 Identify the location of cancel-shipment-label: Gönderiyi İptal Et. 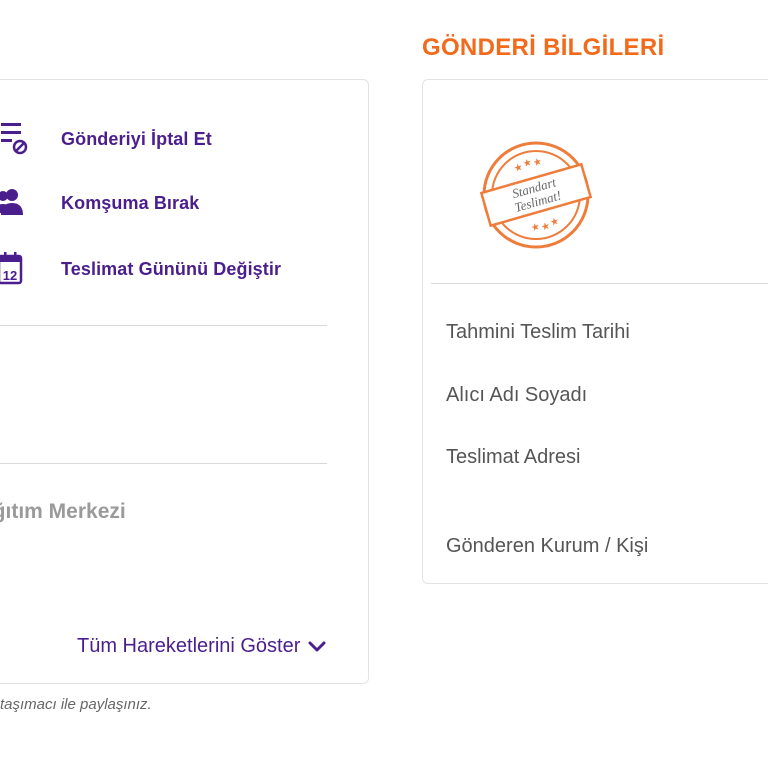
(136, 138).